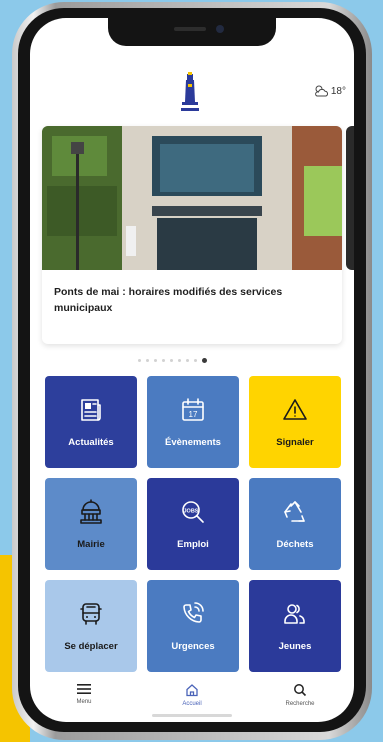 Image resolution: width=383 pixels, height=742 pixels. Describe the element at coordinates (91, 646) in the screenshot. I see `service-tile-label: Se déplacer` at that location.